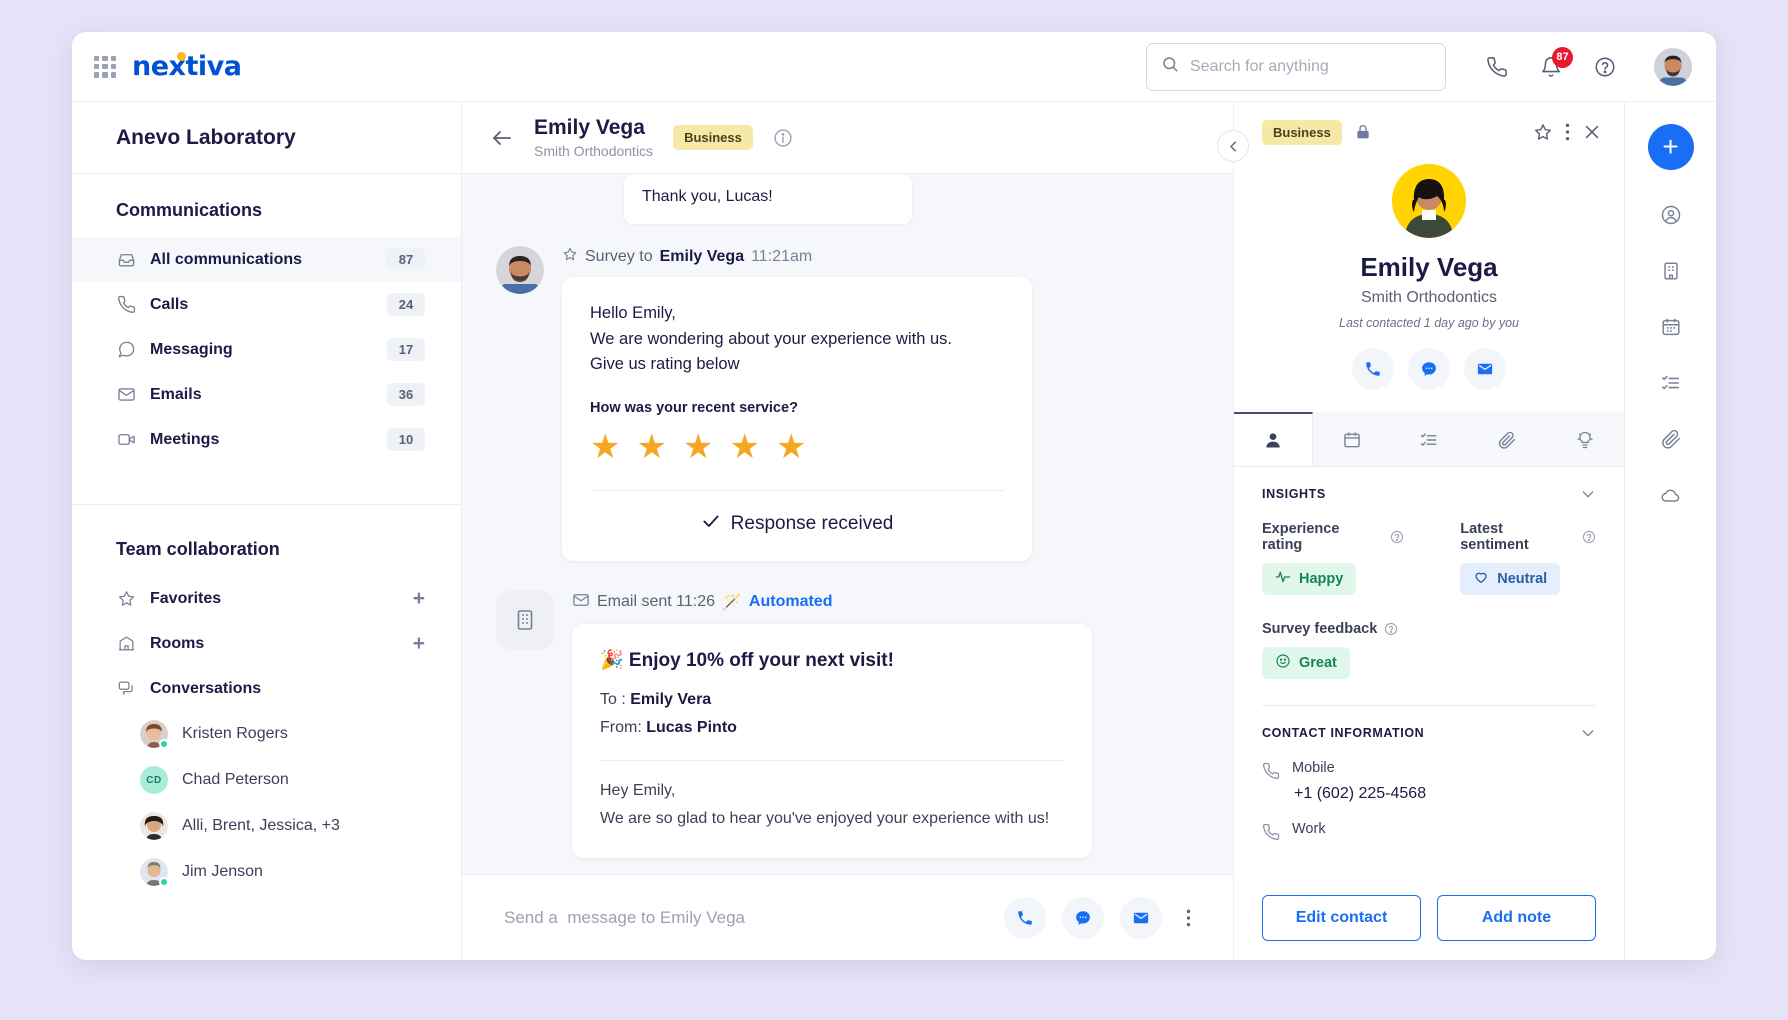 Image resolution: width=1788 pixels, height=1020 pixels. I want to click on logo-dot-icon, so click(181, 56).